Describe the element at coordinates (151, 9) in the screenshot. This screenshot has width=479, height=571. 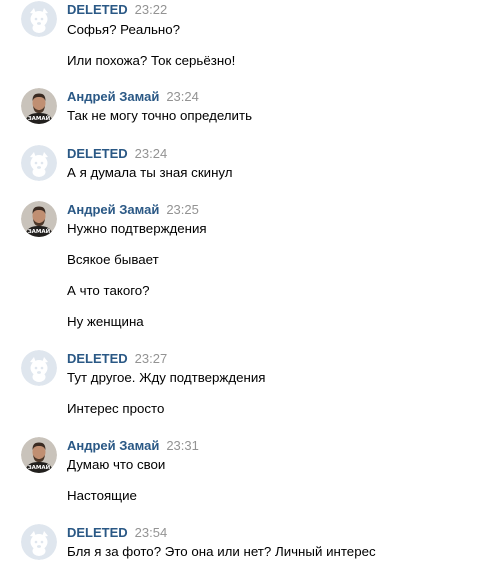
I see `message-time: 23:22` at that location.